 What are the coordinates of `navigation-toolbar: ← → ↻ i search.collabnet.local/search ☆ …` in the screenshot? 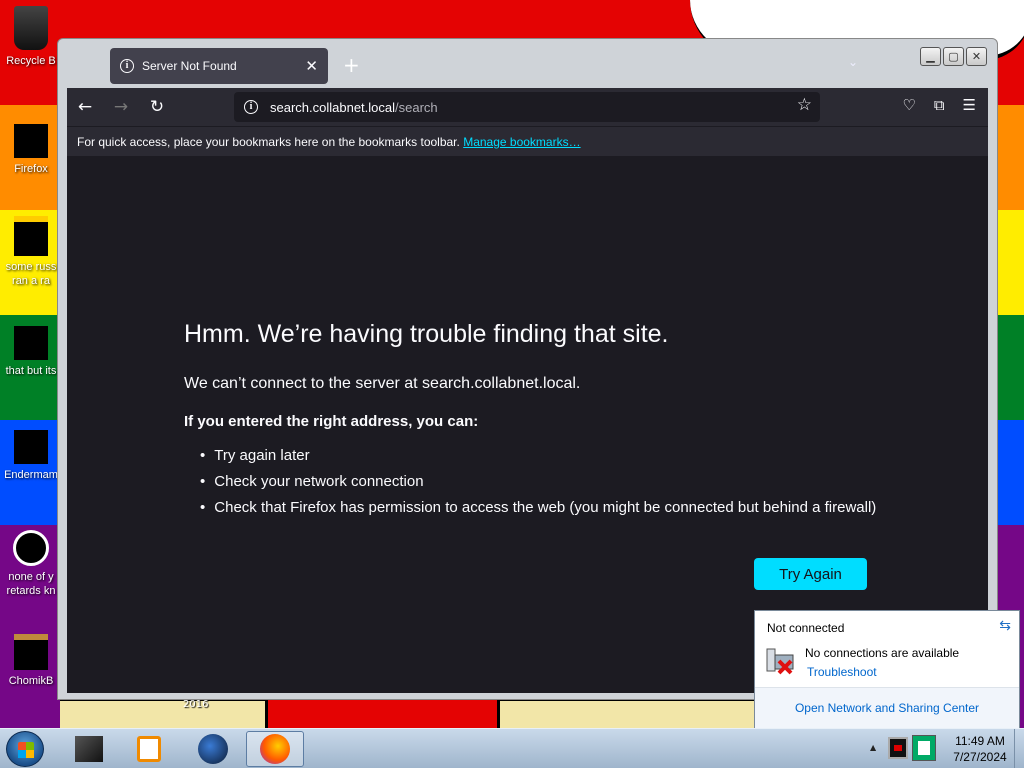 It's located at (527, 107).